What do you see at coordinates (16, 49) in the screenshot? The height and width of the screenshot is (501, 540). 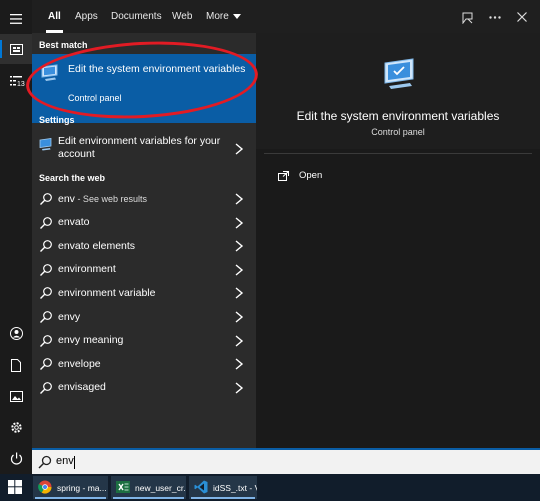 I see `home-icon` at bounding box center [16, 49].